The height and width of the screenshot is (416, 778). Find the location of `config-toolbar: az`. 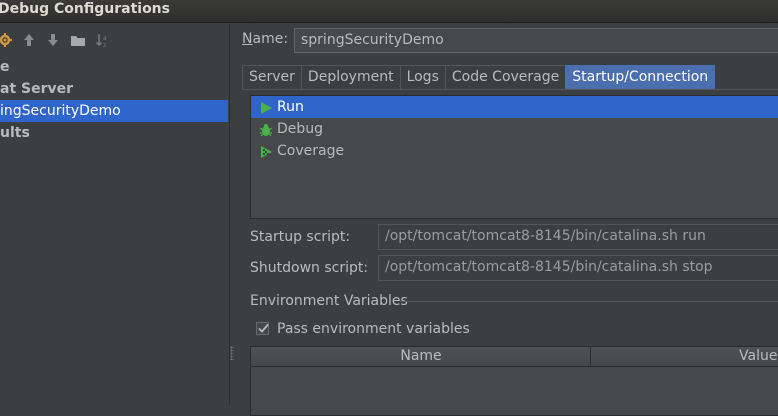

config-toolbar: az is located at coordinates (114, 40).